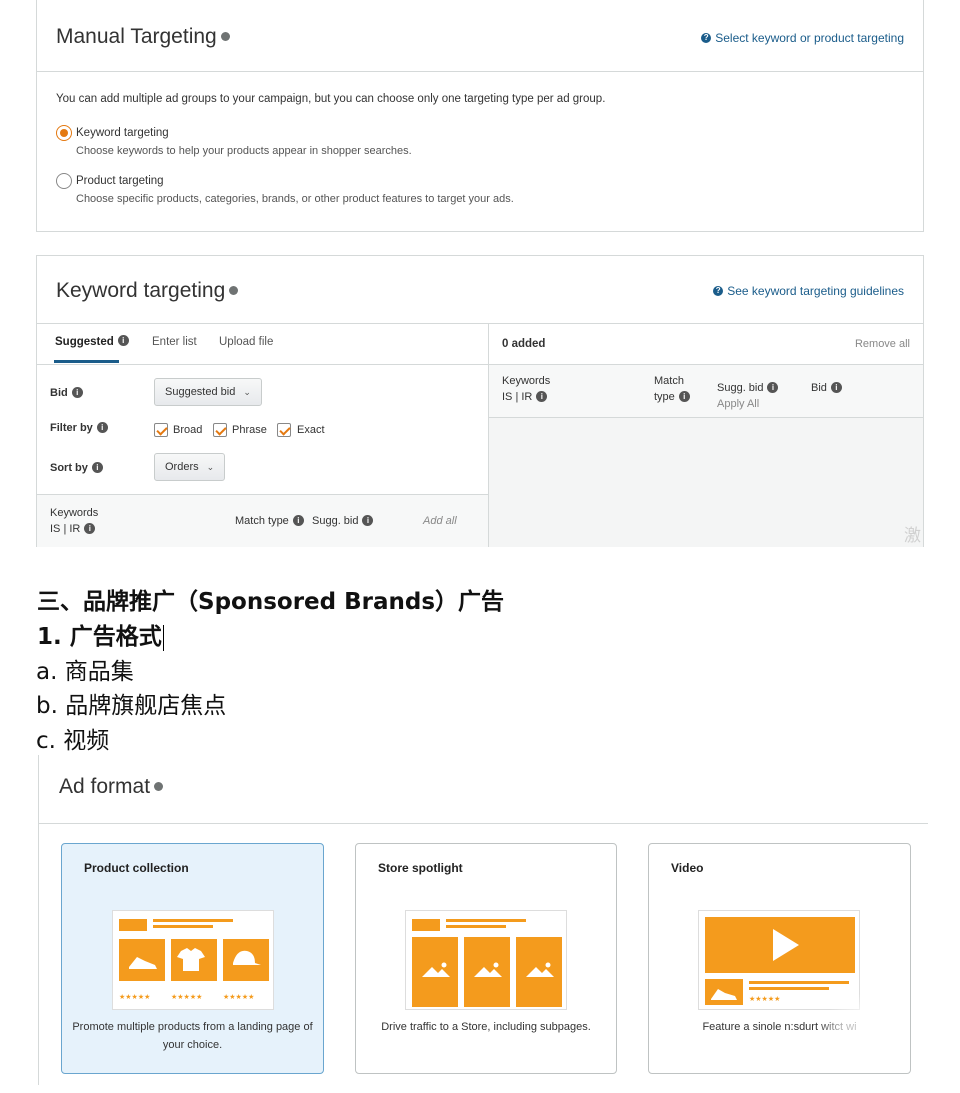  I want to click on apply-all-link: Apply All, so click(738, 404).